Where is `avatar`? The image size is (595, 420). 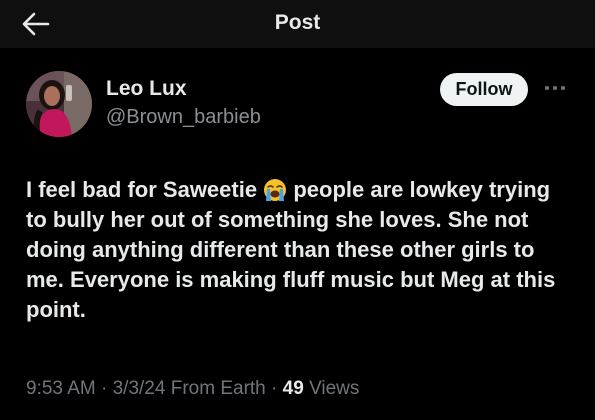
avatar is located at coordinates (59, 104).